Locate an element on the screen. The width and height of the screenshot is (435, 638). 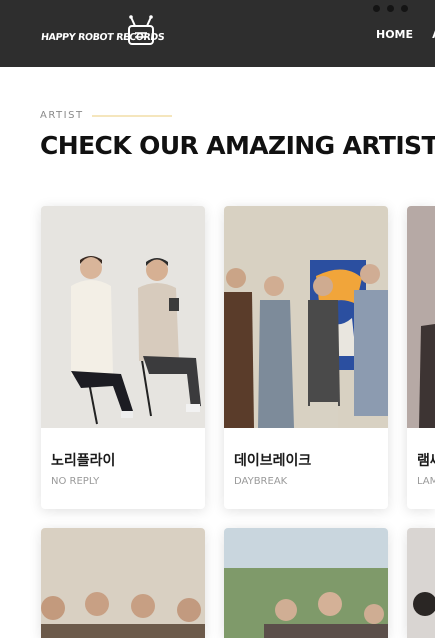
artist-photo-lami is located at coordinates (421, 317).